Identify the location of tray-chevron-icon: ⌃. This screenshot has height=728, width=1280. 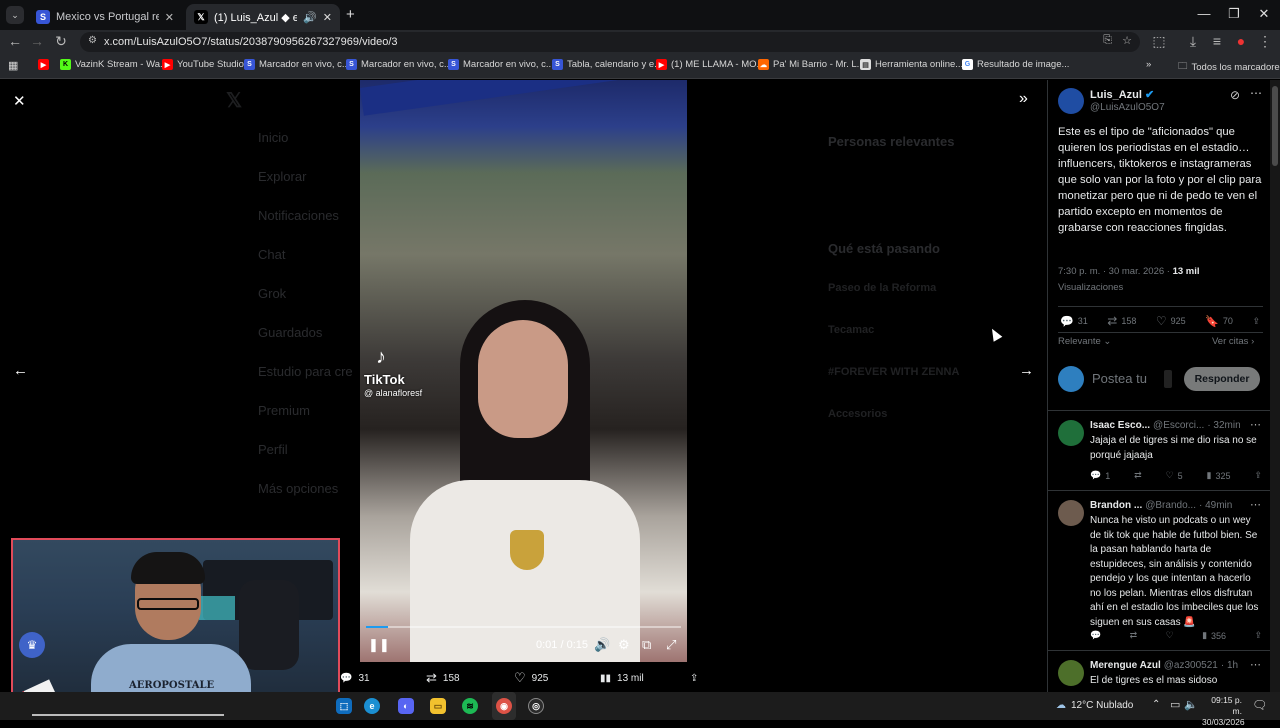
(1156, 704).